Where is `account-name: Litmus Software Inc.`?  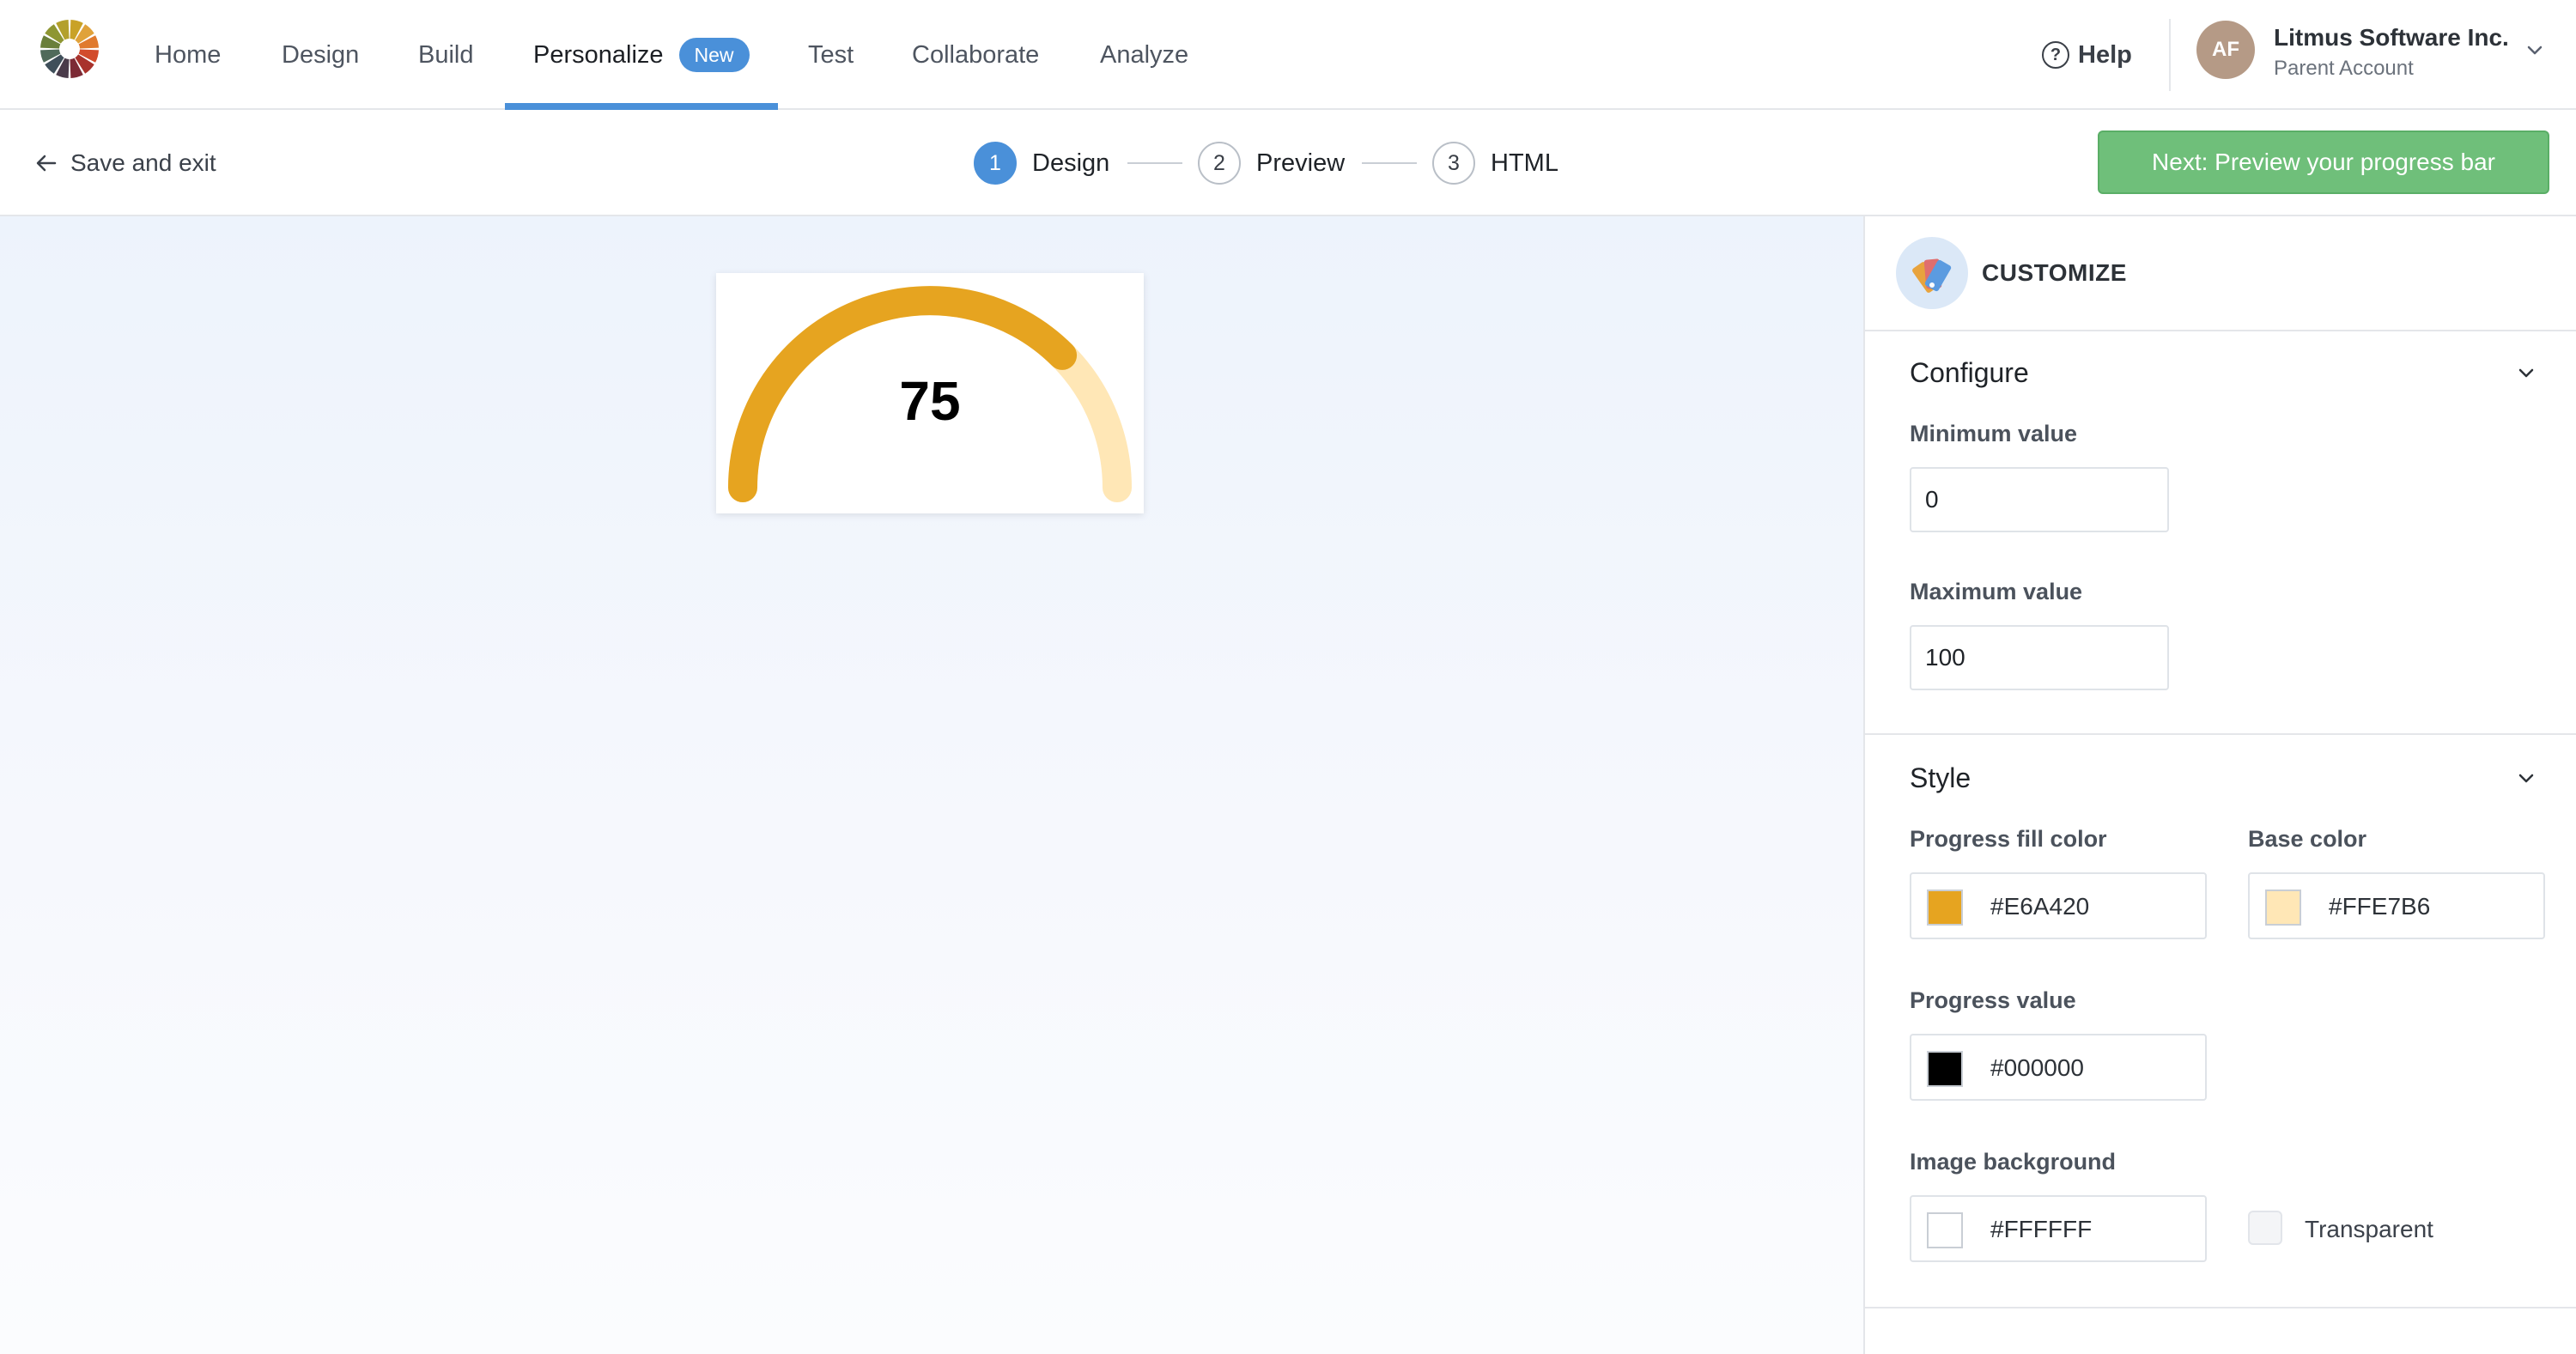 account-name: Litmus Software Inc. is located at coordinates (2391, 38).